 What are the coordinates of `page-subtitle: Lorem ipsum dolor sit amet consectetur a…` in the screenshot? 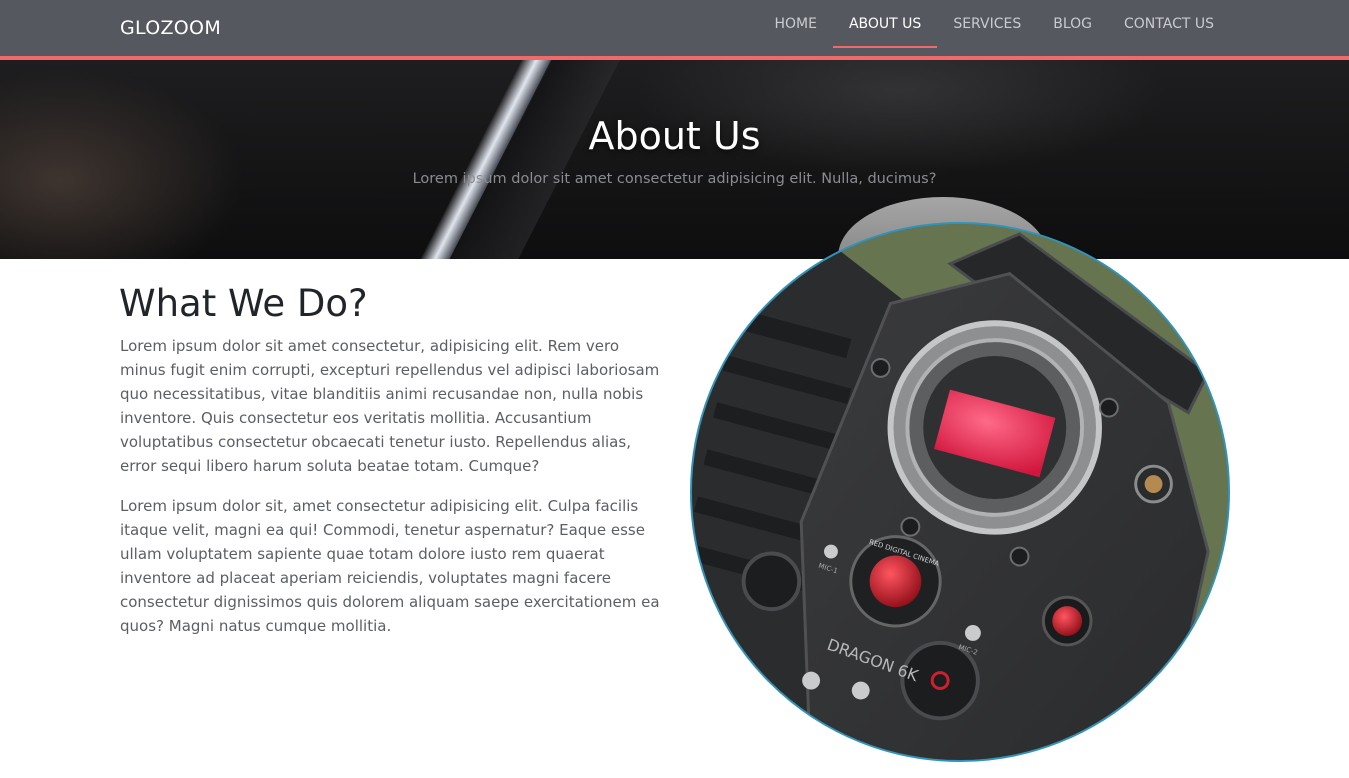 It's located at (674, 179).